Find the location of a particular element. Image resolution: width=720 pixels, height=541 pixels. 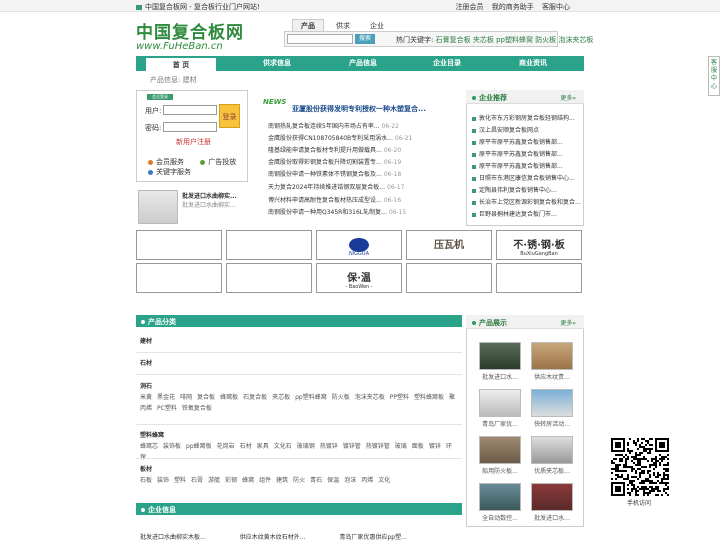

ad-banner: 保·温 - BaoWen - is located at coordinates (359, 278).